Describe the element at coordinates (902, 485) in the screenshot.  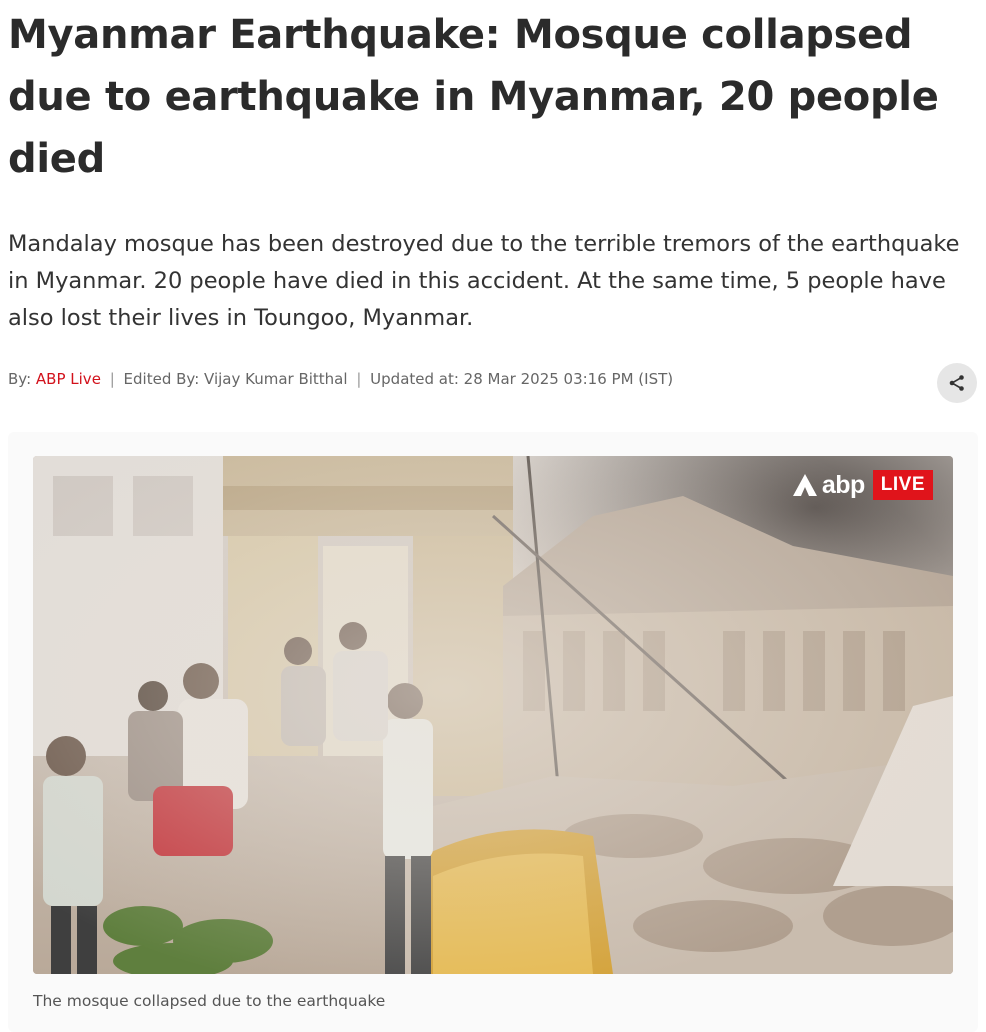
I see `live-badge: LIVE` at that location.